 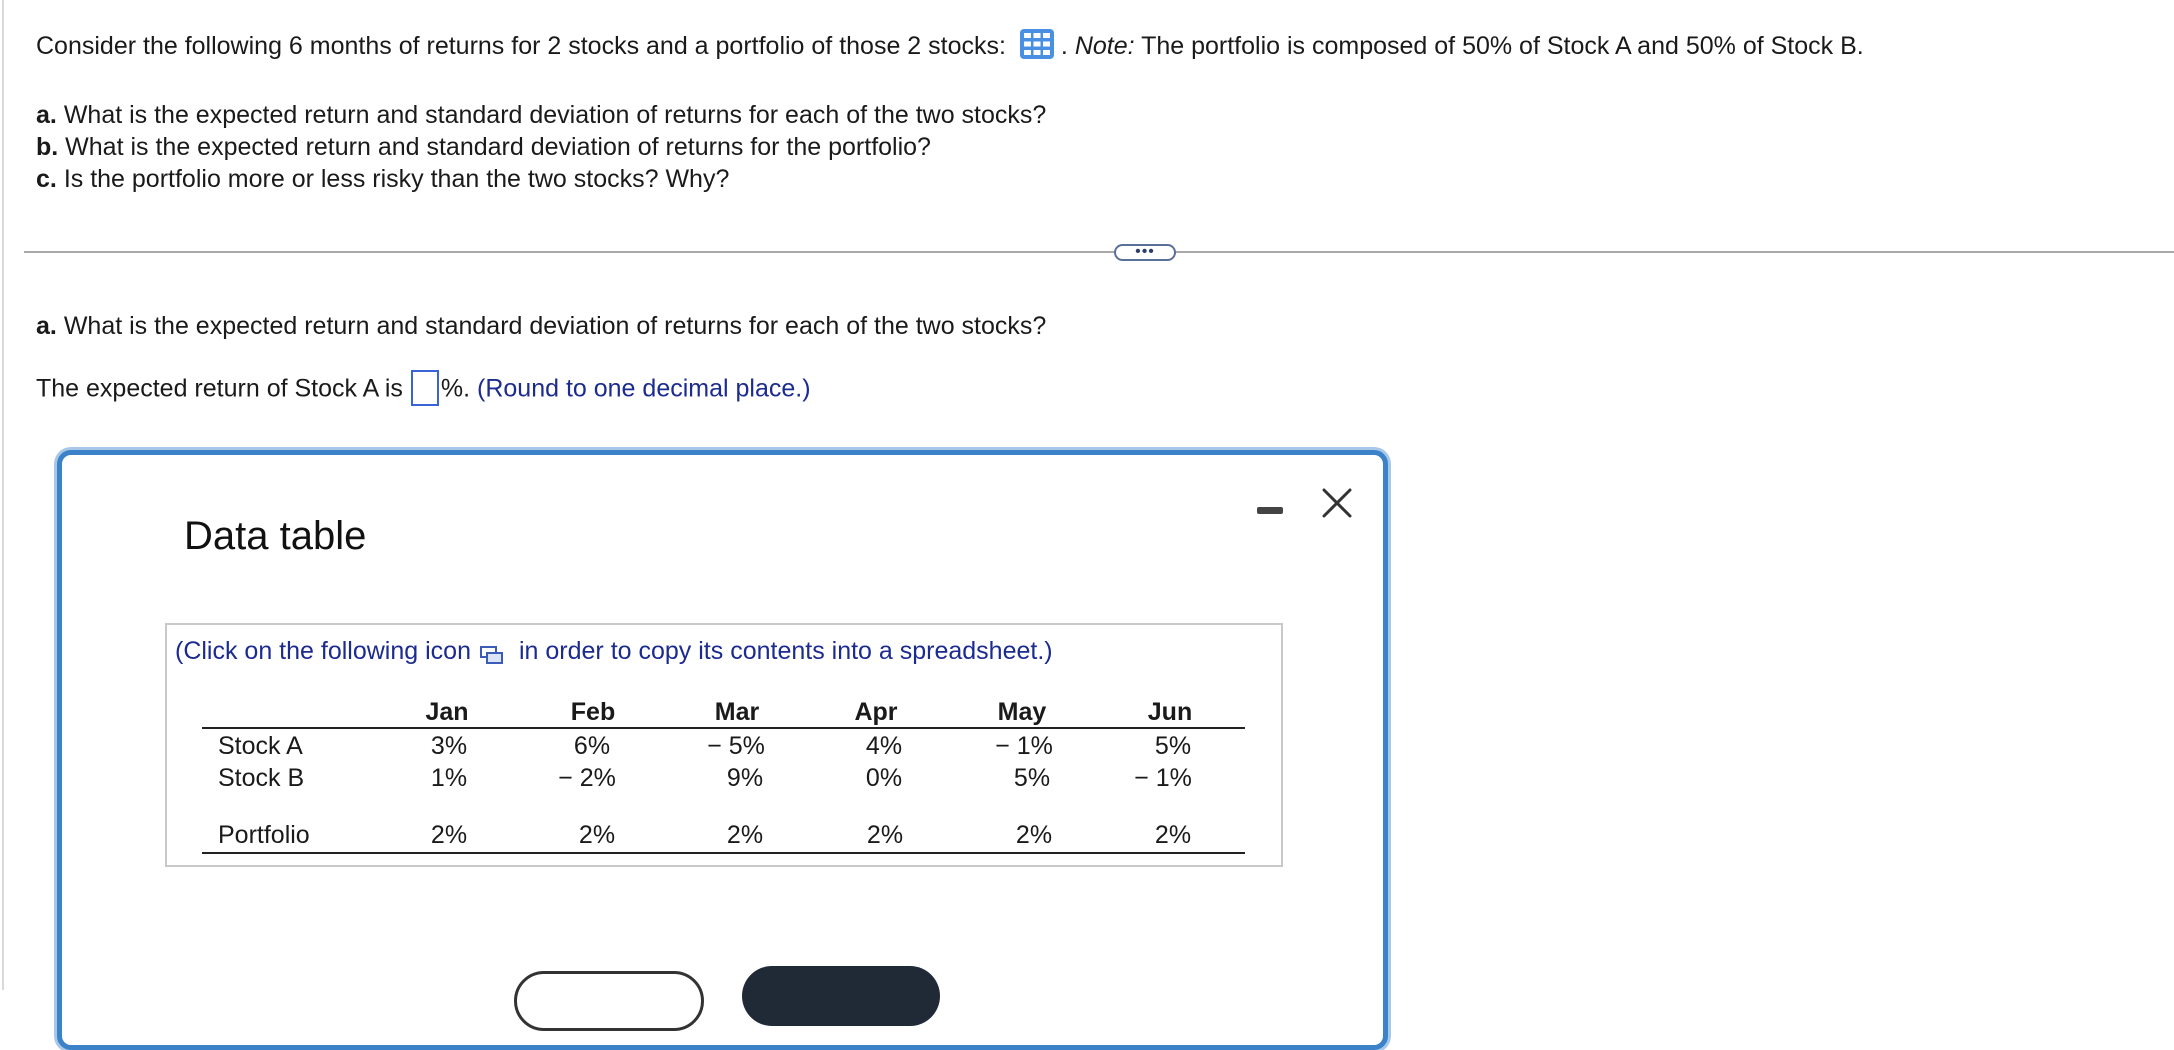 What do you see at coordinates (587, 778) in the screenshot?
I see `table-cell: − 2%` at bounding box center [587, 778].